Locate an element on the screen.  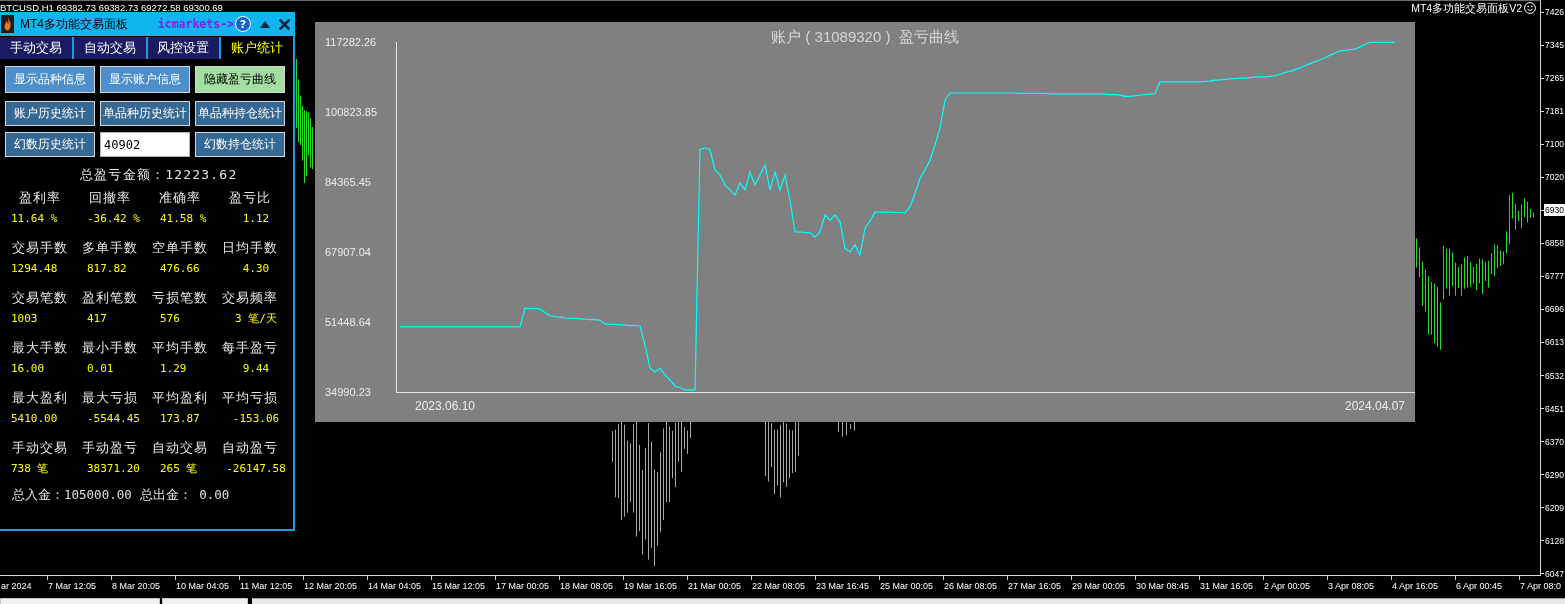
stat-label: 手动交易 is located at coordinates (40, 448).